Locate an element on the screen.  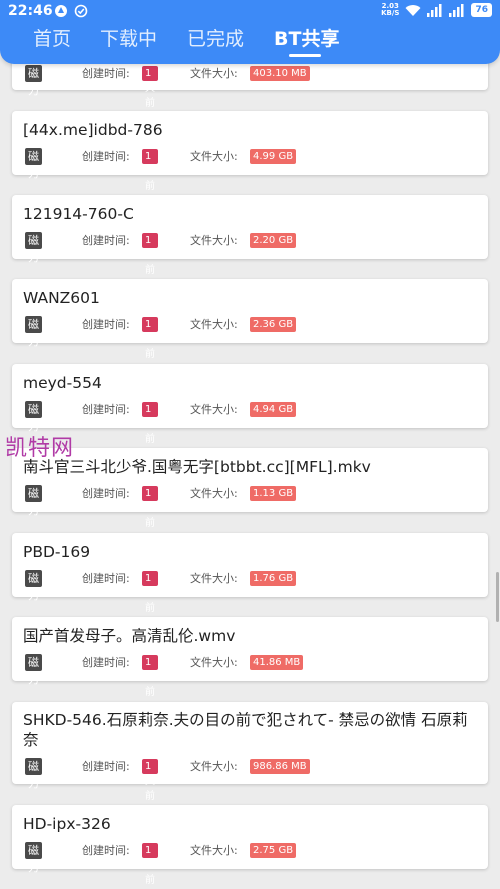
file-size-badge: 2.20 GB is located at coordinates (273, 240).